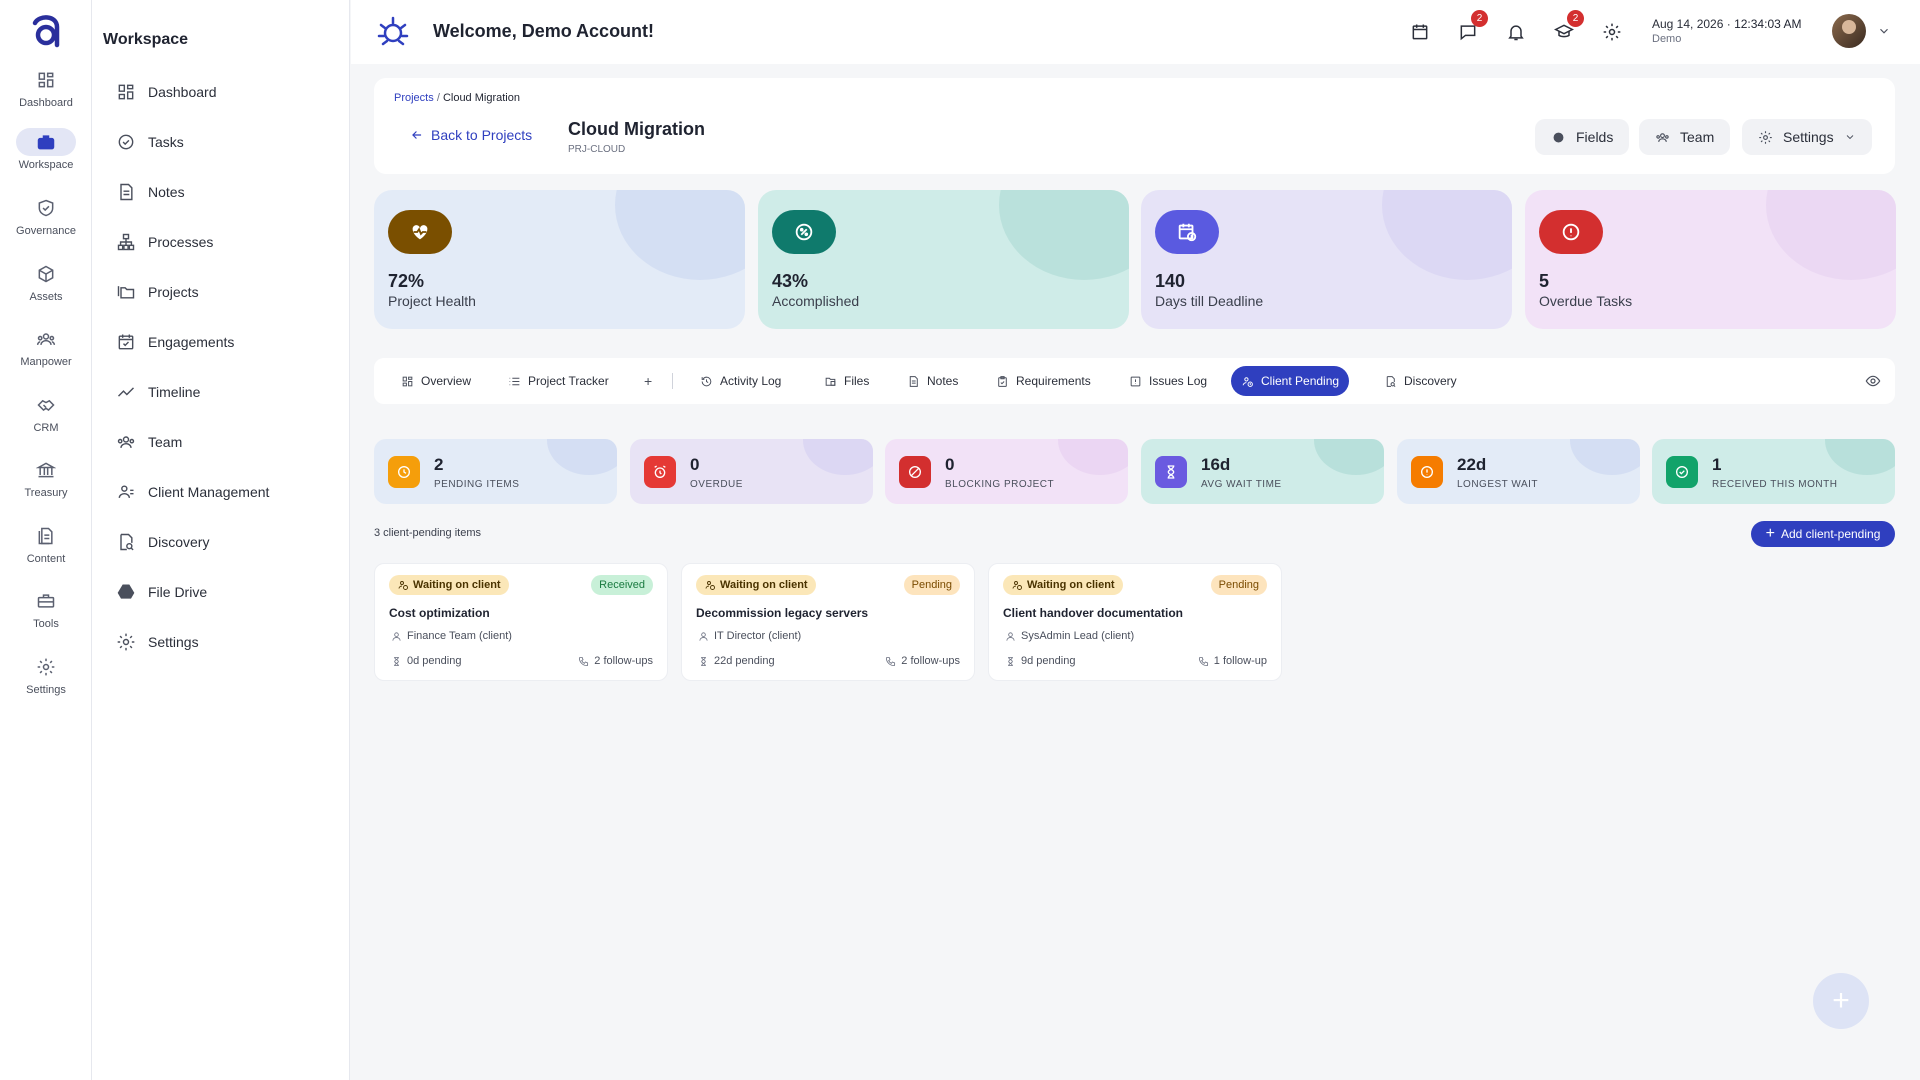 The width and height of the screenshot is (1920, 1080). I want to click on learning-button: 2, so click(1568, 27).